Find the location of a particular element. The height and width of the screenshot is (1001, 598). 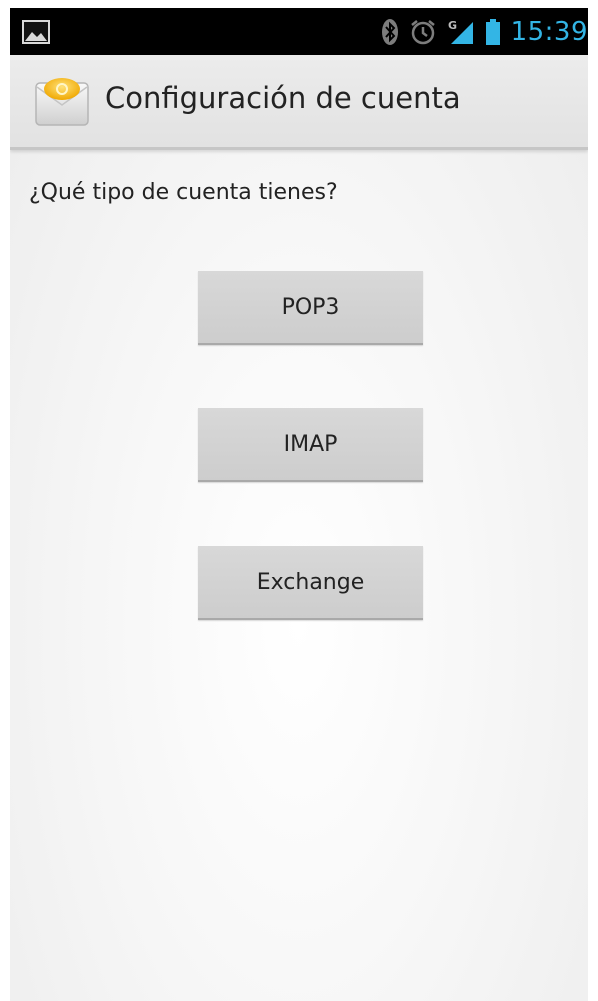

email-app-icon is located at coordinates (62, 102).